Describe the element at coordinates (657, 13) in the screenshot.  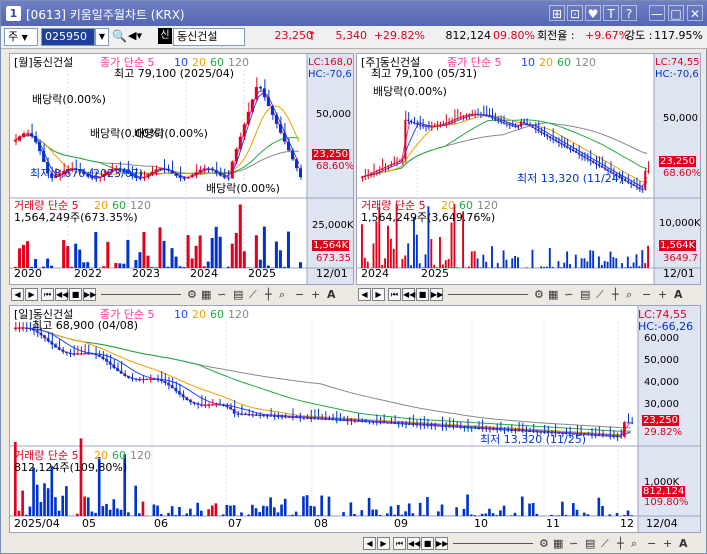
I see `minimize-button: —` at that location.